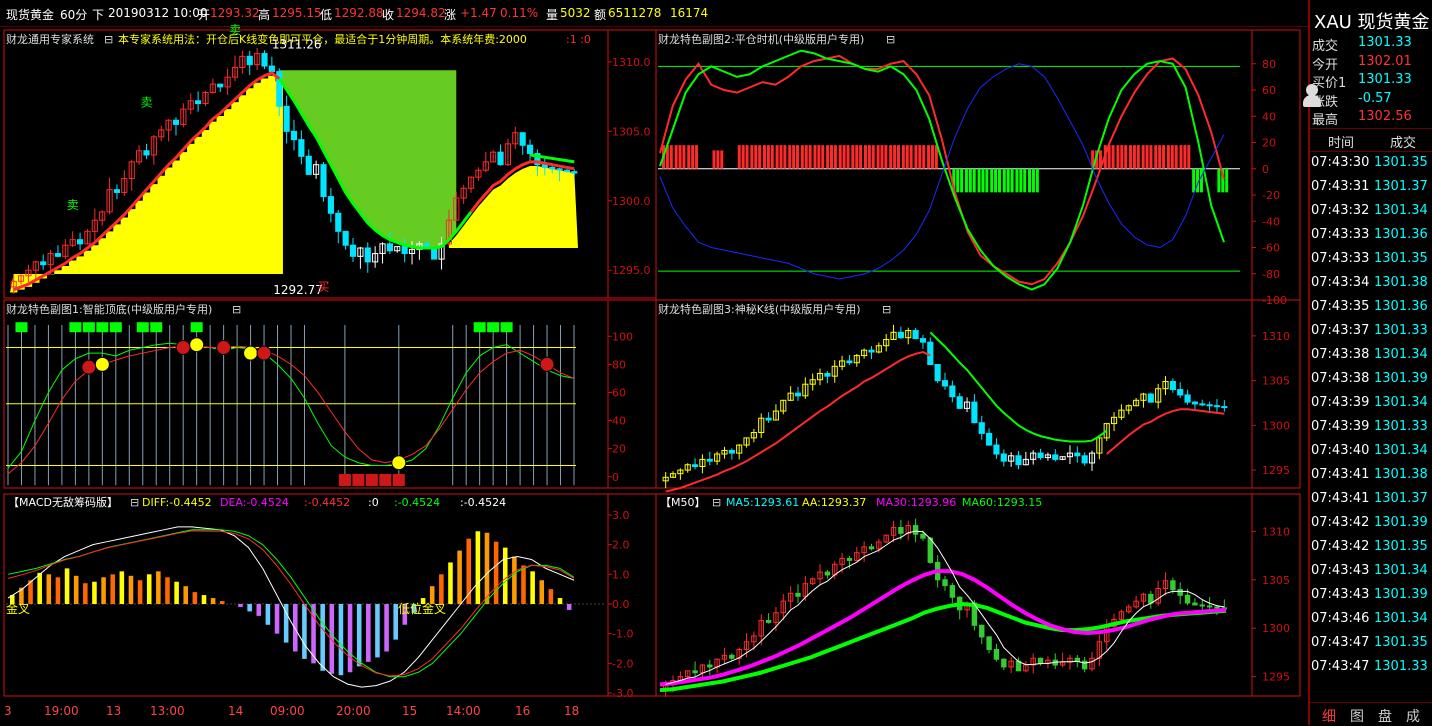 This screenshot has width=1432, height=726. What do you see at coordinates (1340, 498) in the screenshot?
I see `tick-time: 07:43:41` at bounding box center [1340, 498].